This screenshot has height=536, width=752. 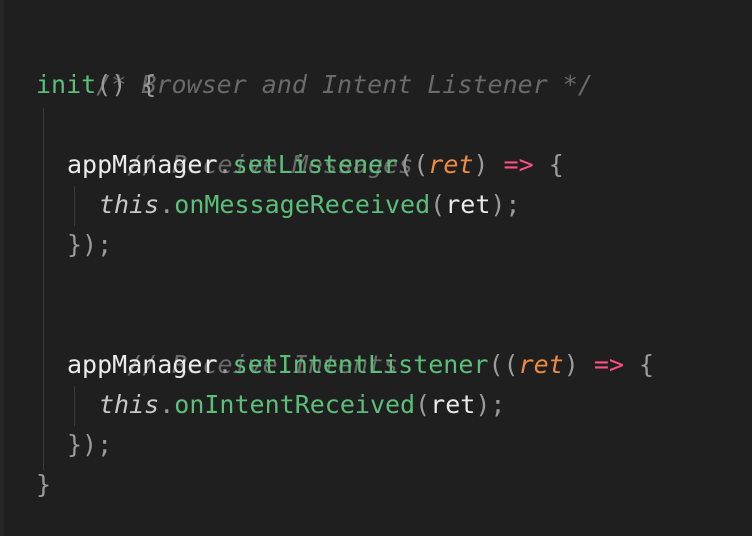 I want to click on closing-brace: }, so click(x=44, y=484).